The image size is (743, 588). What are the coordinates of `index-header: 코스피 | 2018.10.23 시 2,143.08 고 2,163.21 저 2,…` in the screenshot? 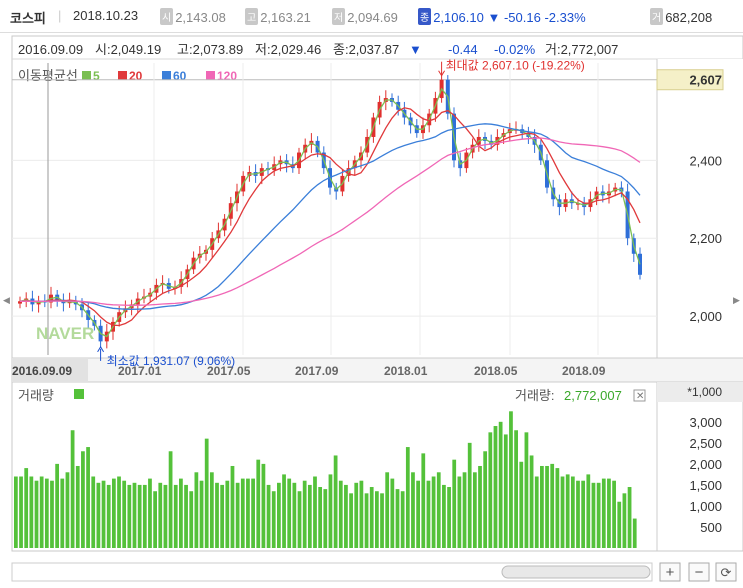 It's located at (371, 16).